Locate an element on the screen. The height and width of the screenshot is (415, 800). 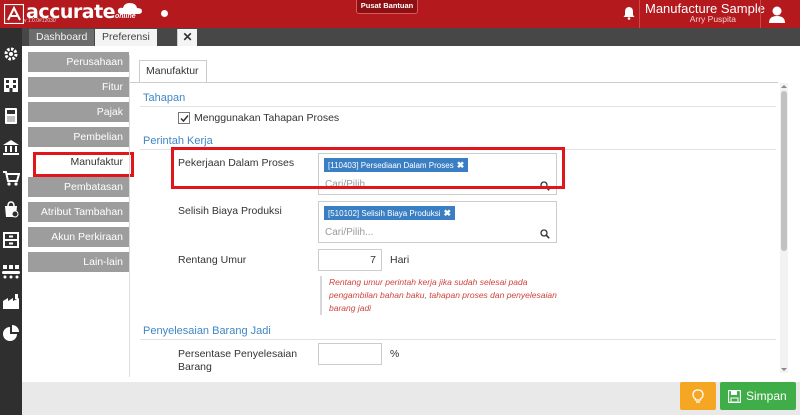
factory-icon is located at coordinates (11, 302).